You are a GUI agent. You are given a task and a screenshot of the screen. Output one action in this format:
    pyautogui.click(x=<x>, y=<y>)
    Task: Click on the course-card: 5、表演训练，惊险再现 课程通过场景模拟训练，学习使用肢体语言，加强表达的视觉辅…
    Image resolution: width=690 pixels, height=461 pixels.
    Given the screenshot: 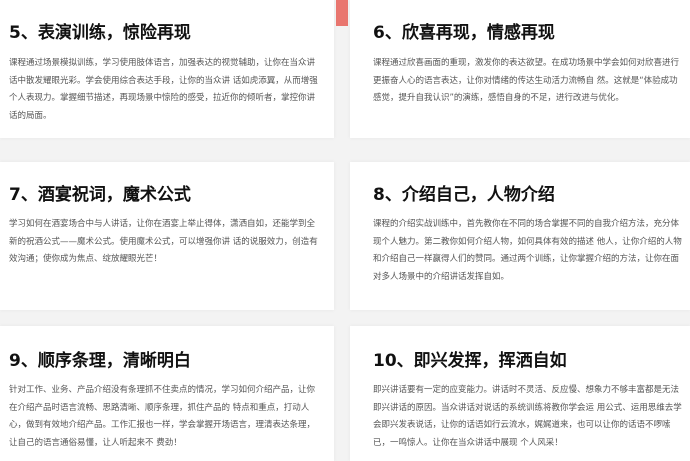 What is the action you would take?
    pyautogui.click(x=167, y=69)
    